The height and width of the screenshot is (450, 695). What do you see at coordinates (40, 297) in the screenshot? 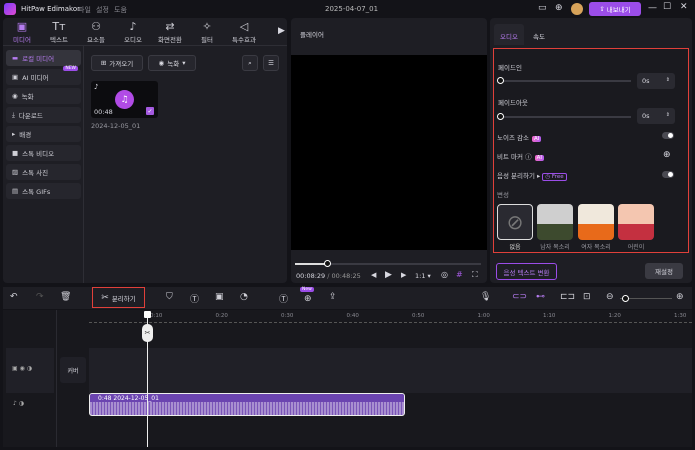
I see `redo-icon: ↷` at bounding box center [40, 297].